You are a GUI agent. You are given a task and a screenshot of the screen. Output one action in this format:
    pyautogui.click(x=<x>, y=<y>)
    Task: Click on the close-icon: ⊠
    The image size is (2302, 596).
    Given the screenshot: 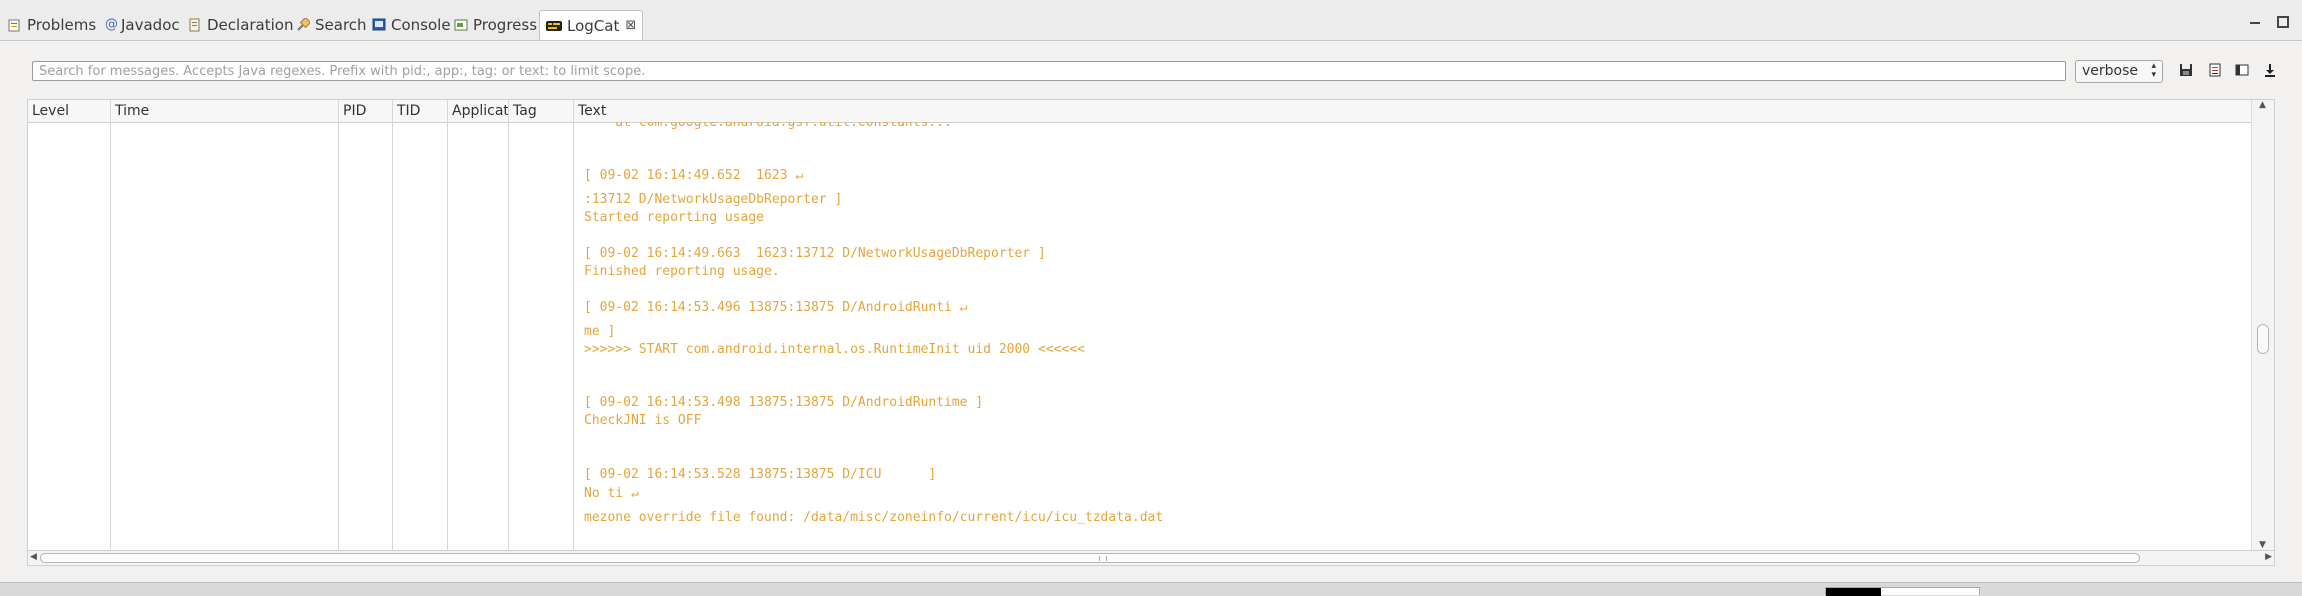 What is the action you would take?
    pyautogui.click(x=630, y=25)
    